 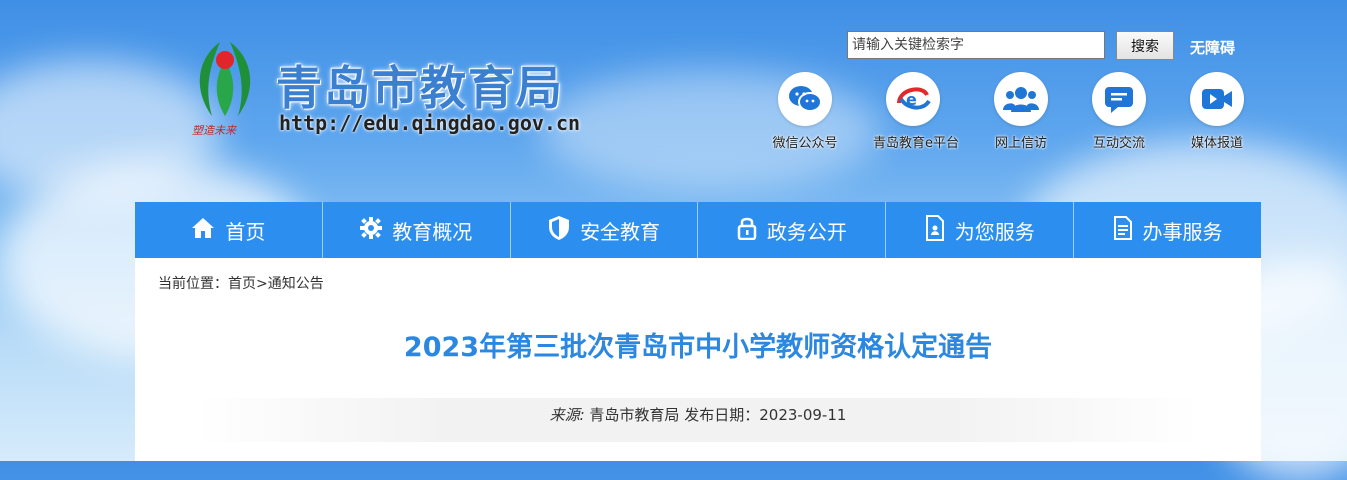 I want to click on accessibility-link: 无障碍, so click(x=1212, y=47).